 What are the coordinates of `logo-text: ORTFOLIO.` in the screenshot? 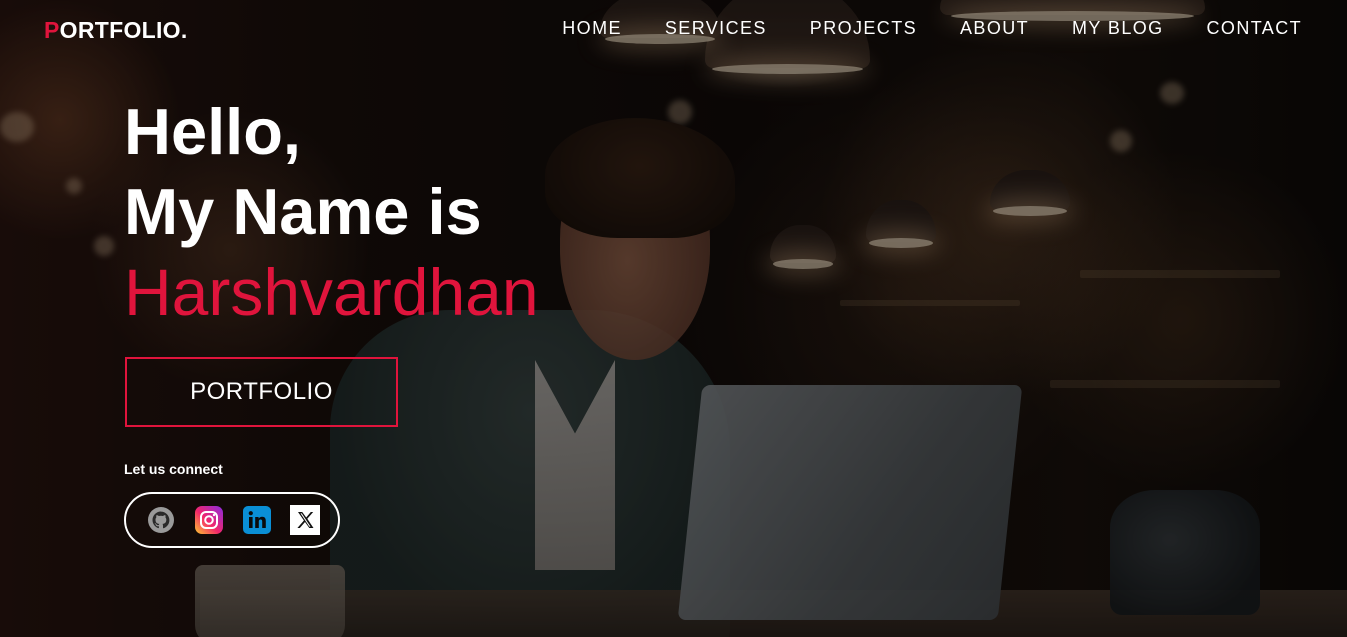 It's located at (123, 30).